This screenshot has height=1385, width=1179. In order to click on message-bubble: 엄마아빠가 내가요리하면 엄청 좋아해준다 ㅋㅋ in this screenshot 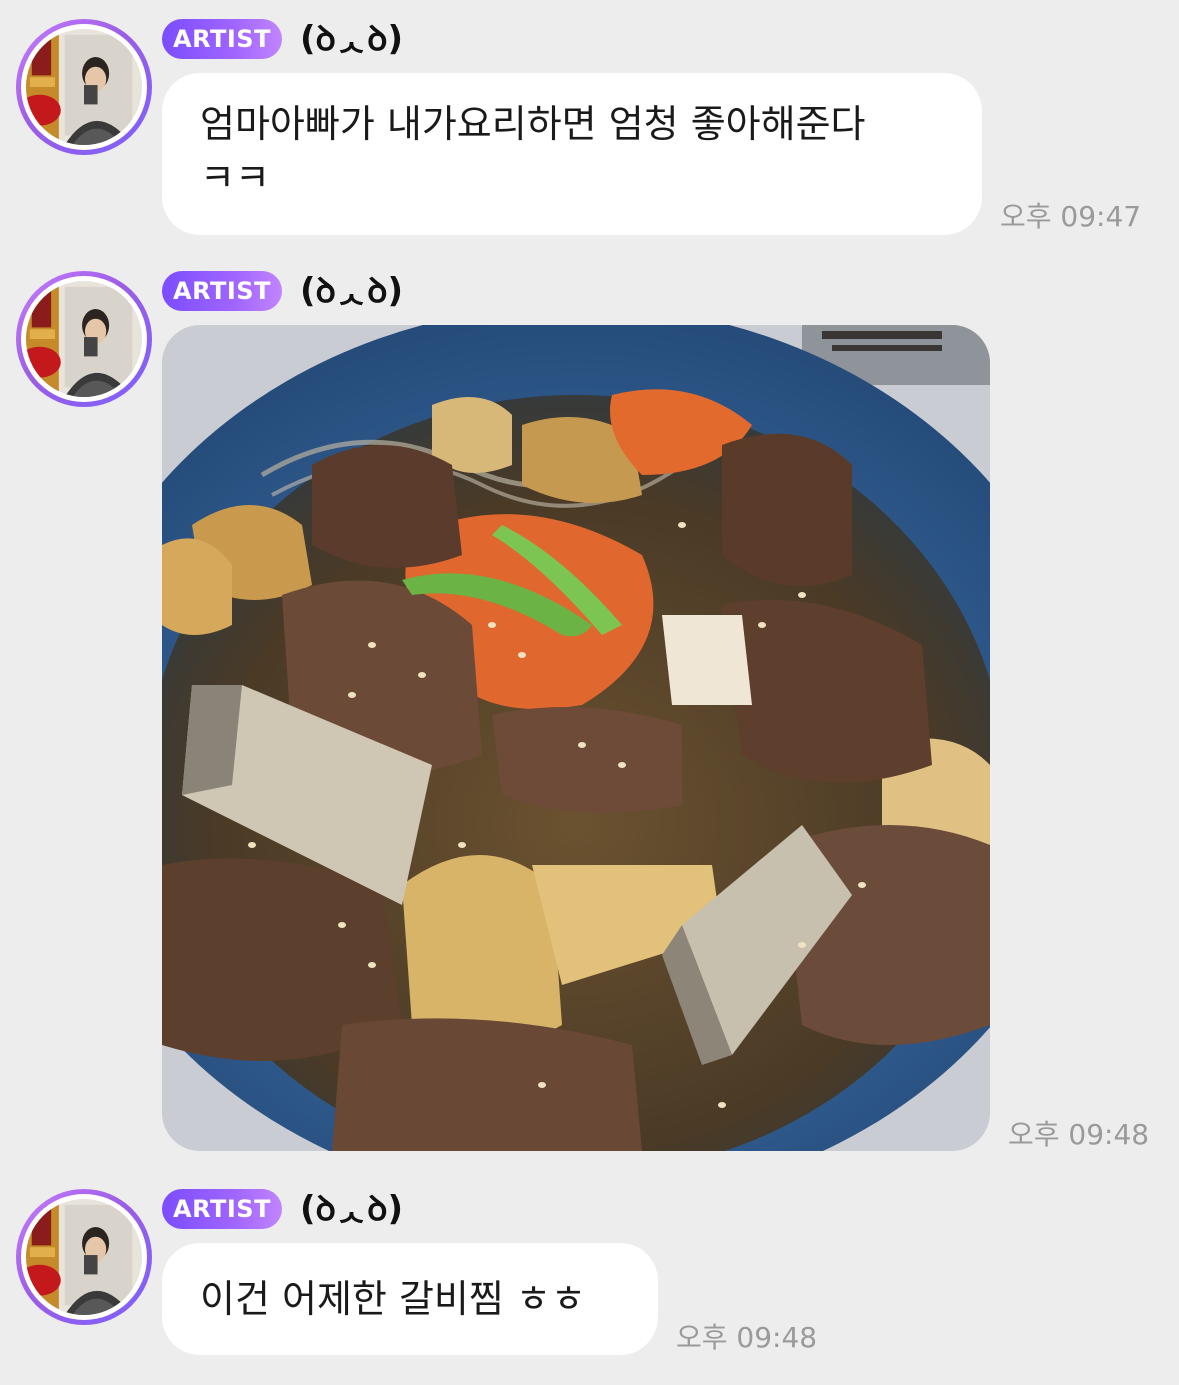, I will do `click(572, 154)`.